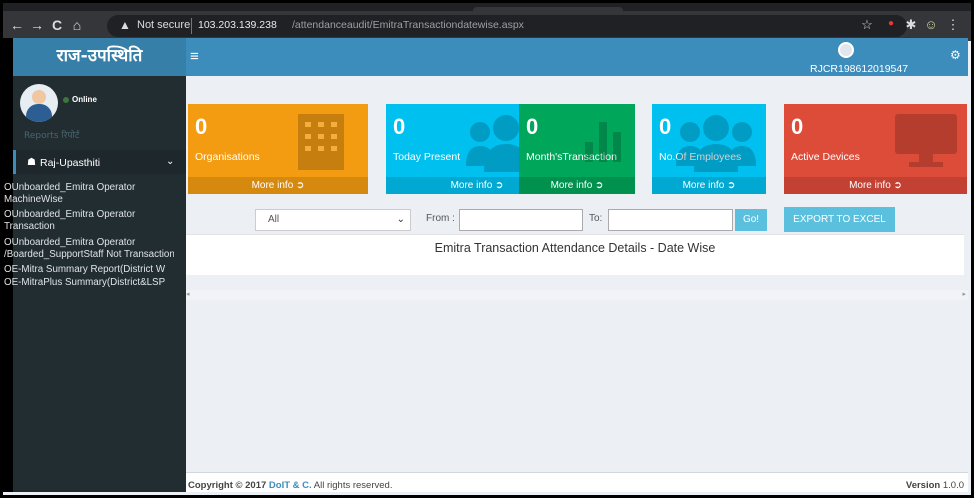  Describe the element at coordinates (596, 218) in the screenshot. I see `to-label: To:` at that location.